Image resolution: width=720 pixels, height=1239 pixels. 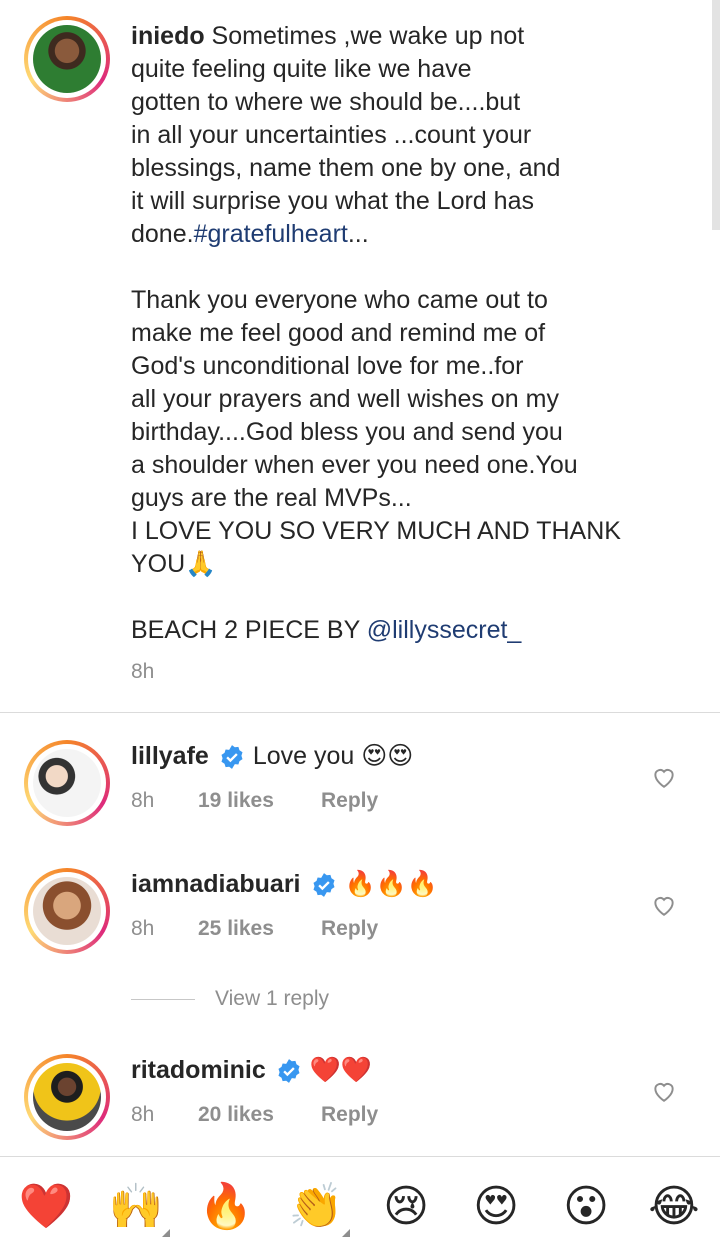 What do you see at coordinates (272, 999) in the screenshot?
I see `view-replies-label: View 1 reply` at bounding box center [272, 999].